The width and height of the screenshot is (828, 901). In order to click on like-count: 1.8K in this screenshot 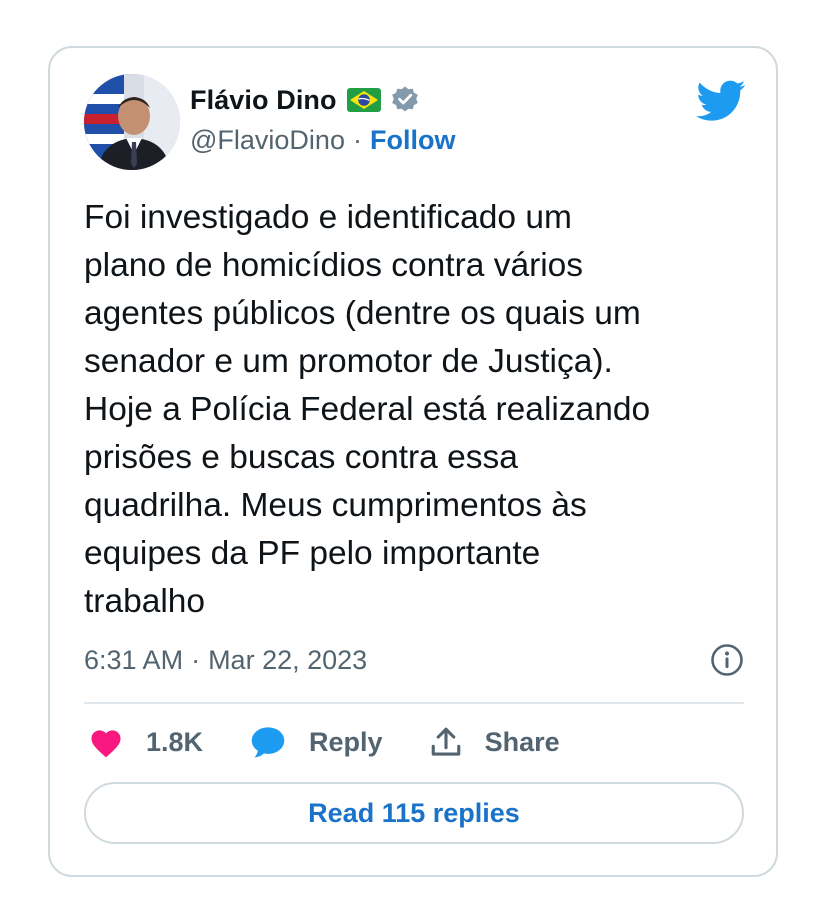, I will do `click(175, 741)`.